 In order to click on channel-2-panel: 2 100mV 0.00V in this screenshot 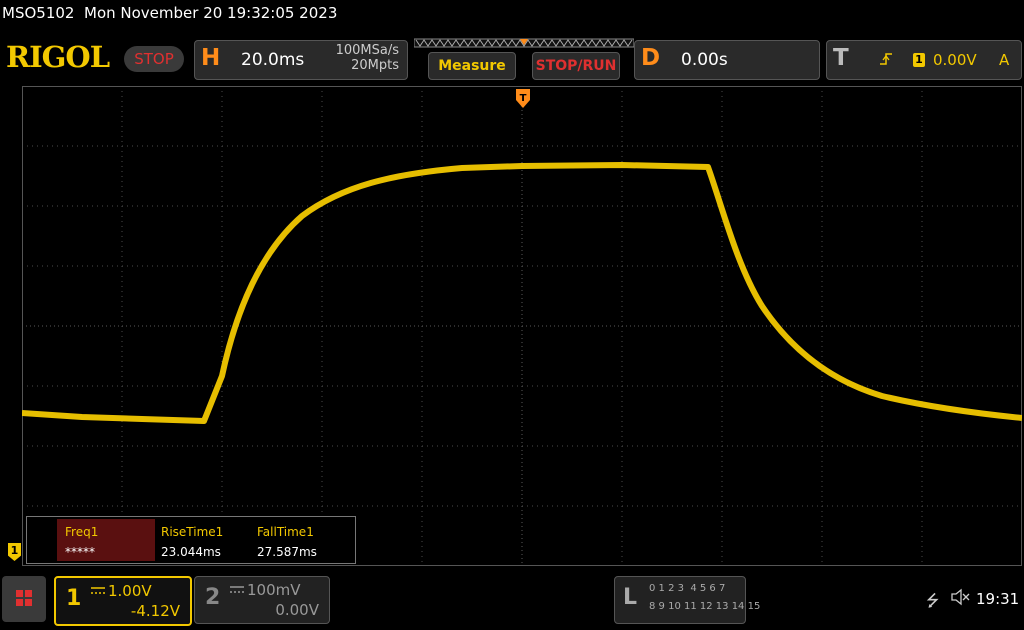, I will do `click(262, 600)`.